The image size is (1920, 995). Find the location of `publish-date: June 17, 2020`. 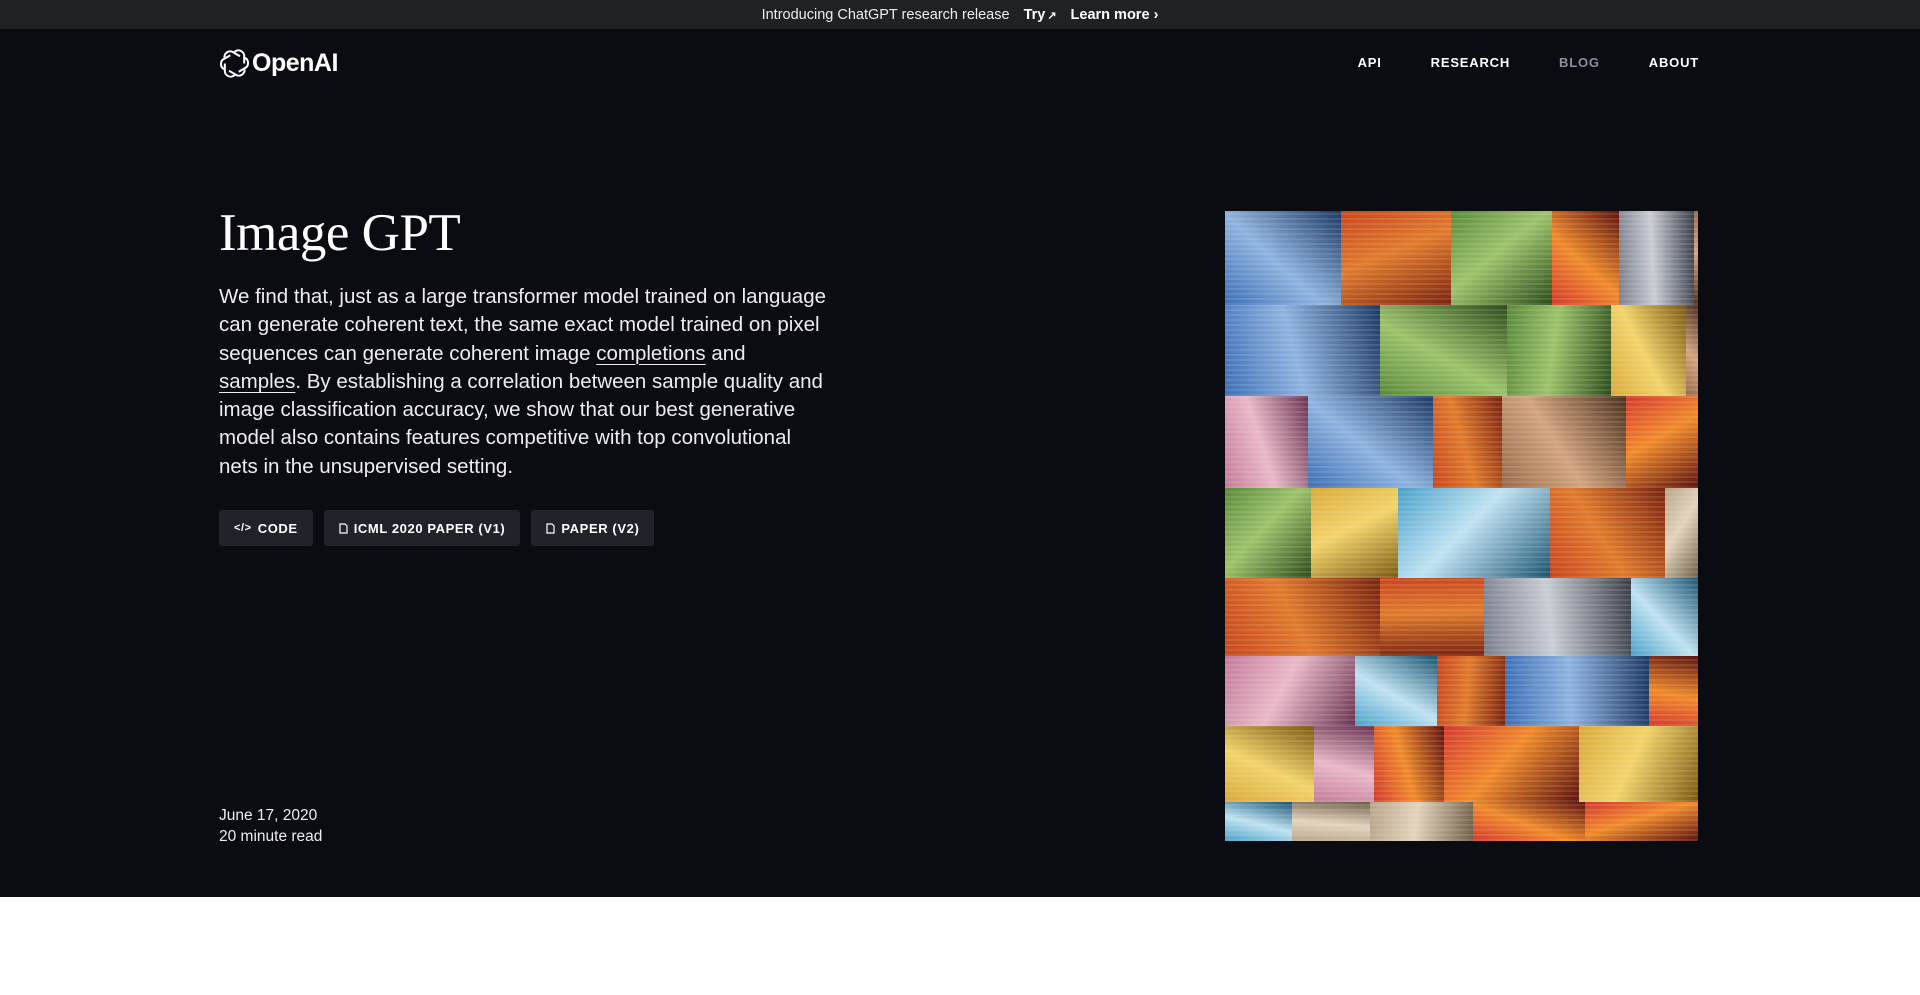

publish-date: June 17, 2020 is located at coordinates (268, 815).